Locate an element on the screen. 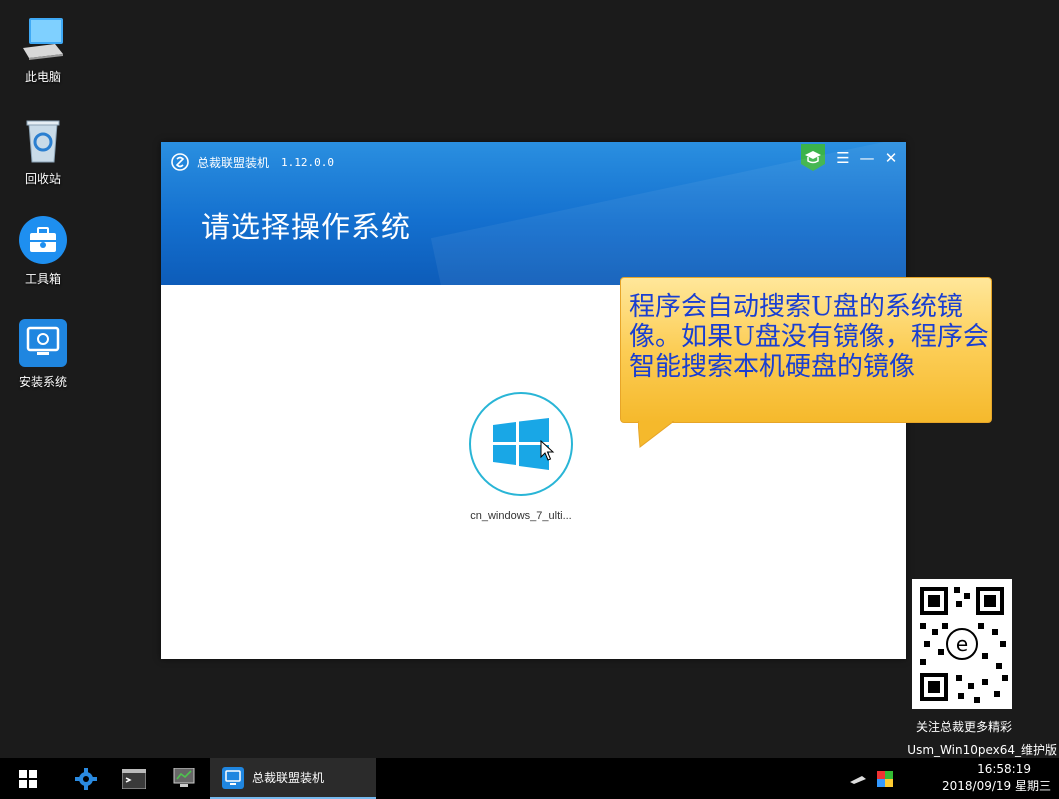 This screenshot has height=799, width=1059. desktop-icon-label: 安装系统 is located at coordinates (42, 382).